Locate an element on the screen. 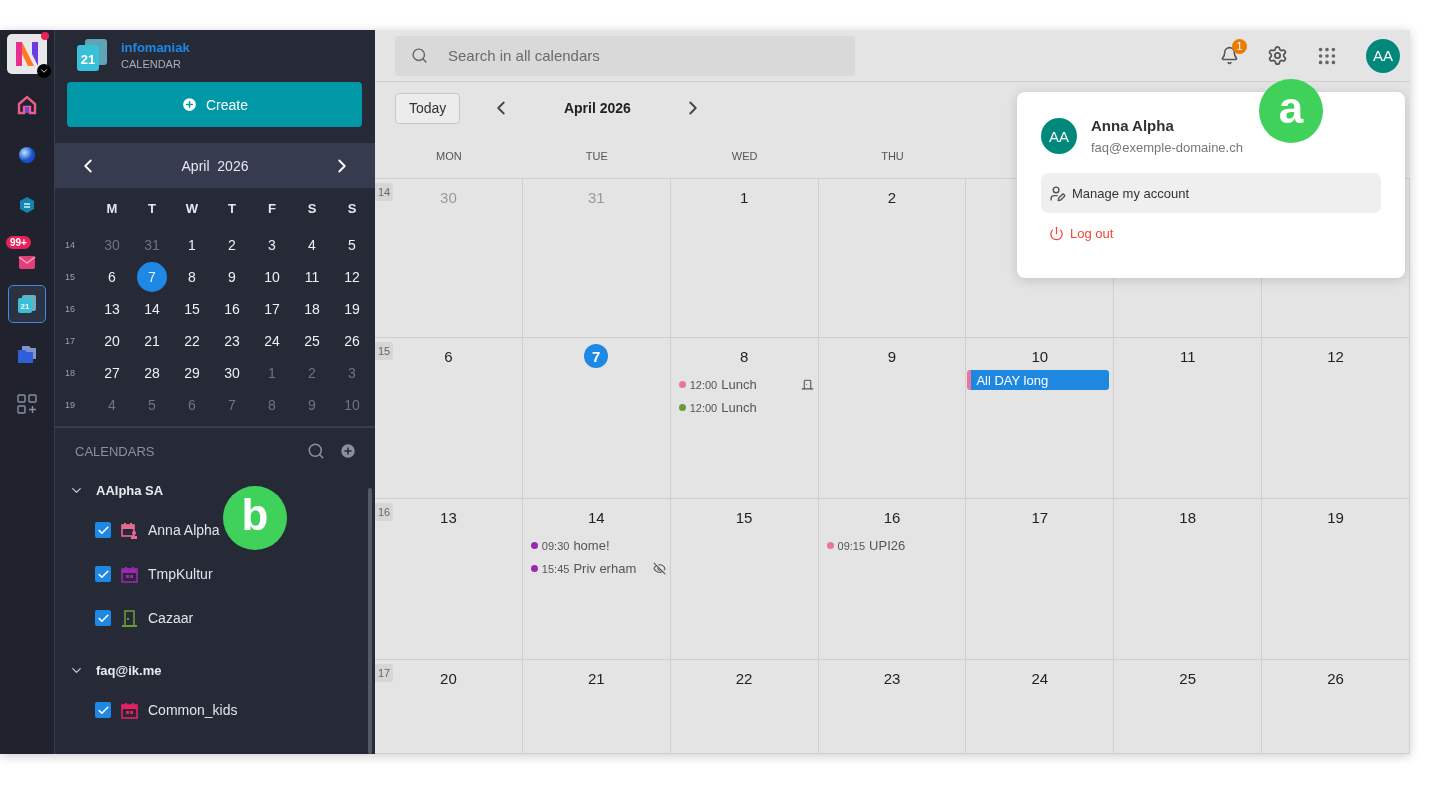 The width and height of the screenshot is (1441, 785). day-number: 9 is located at coordinates (892, 356).